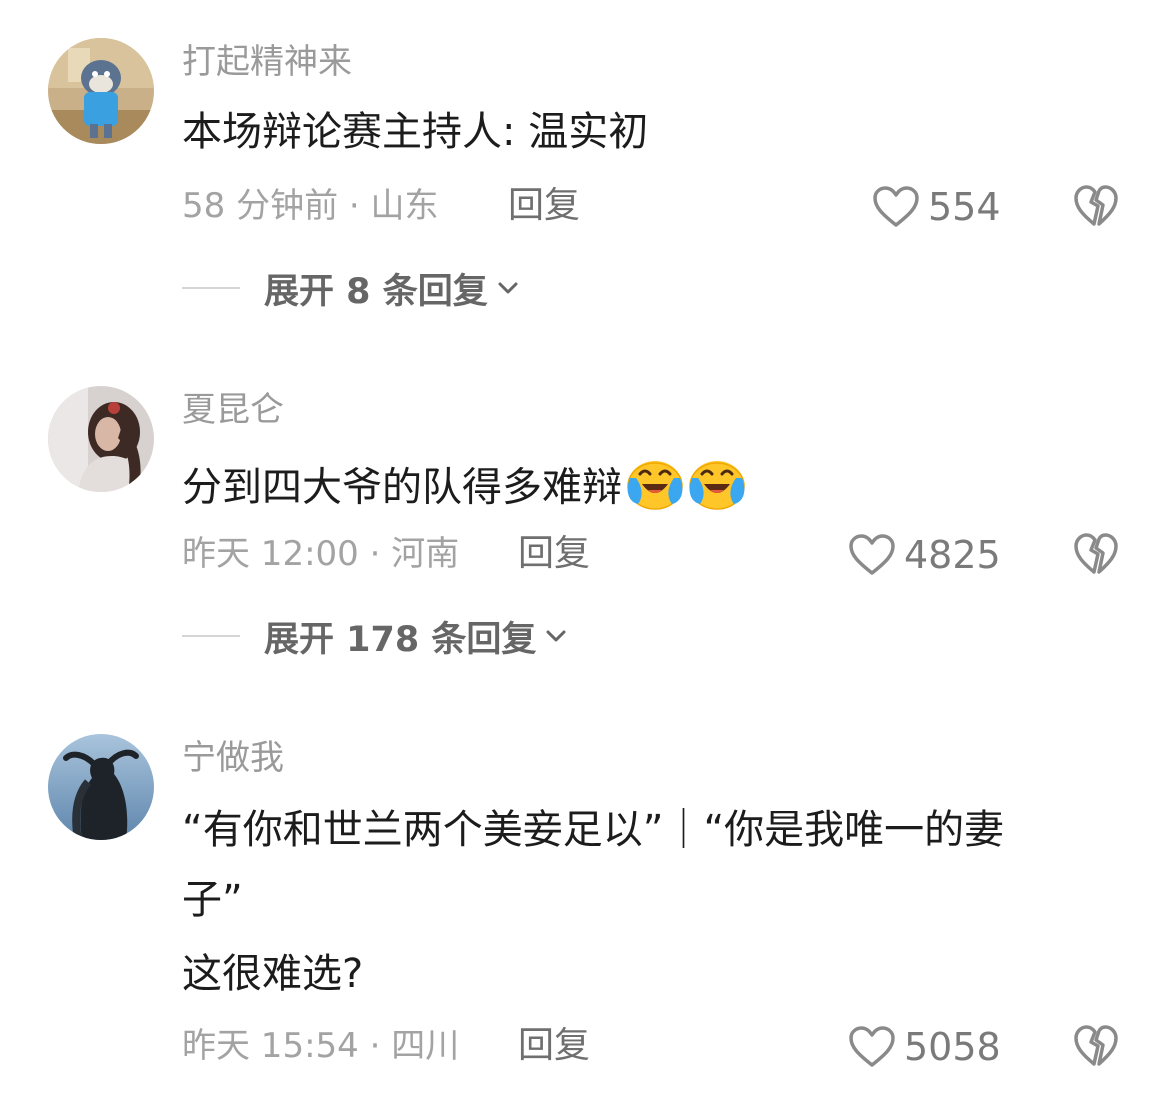  What do you see at coordinates (212, 900) in the screenshot?
I see `comment-text: 子”` at bounding box center [212, 900].